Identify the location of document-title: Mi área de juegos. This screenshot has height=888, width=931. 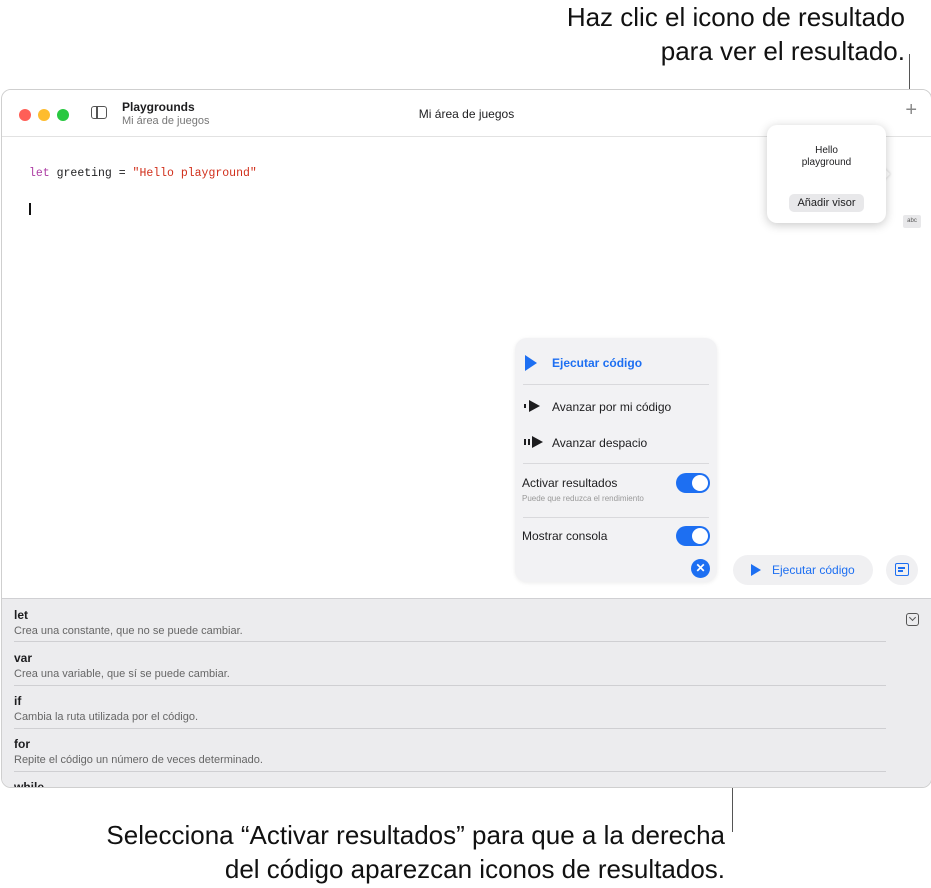
(466, 114).